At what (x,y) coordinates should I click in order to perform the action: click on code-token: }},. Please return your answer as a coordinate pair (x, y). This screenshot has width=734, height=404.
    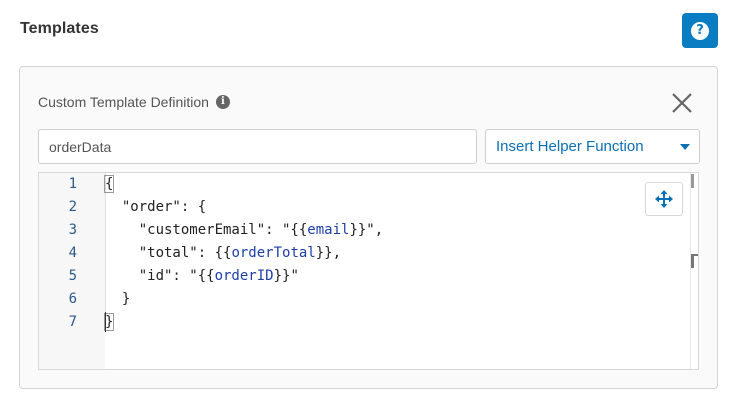
    Looking at the image, I should click on (328, 253).